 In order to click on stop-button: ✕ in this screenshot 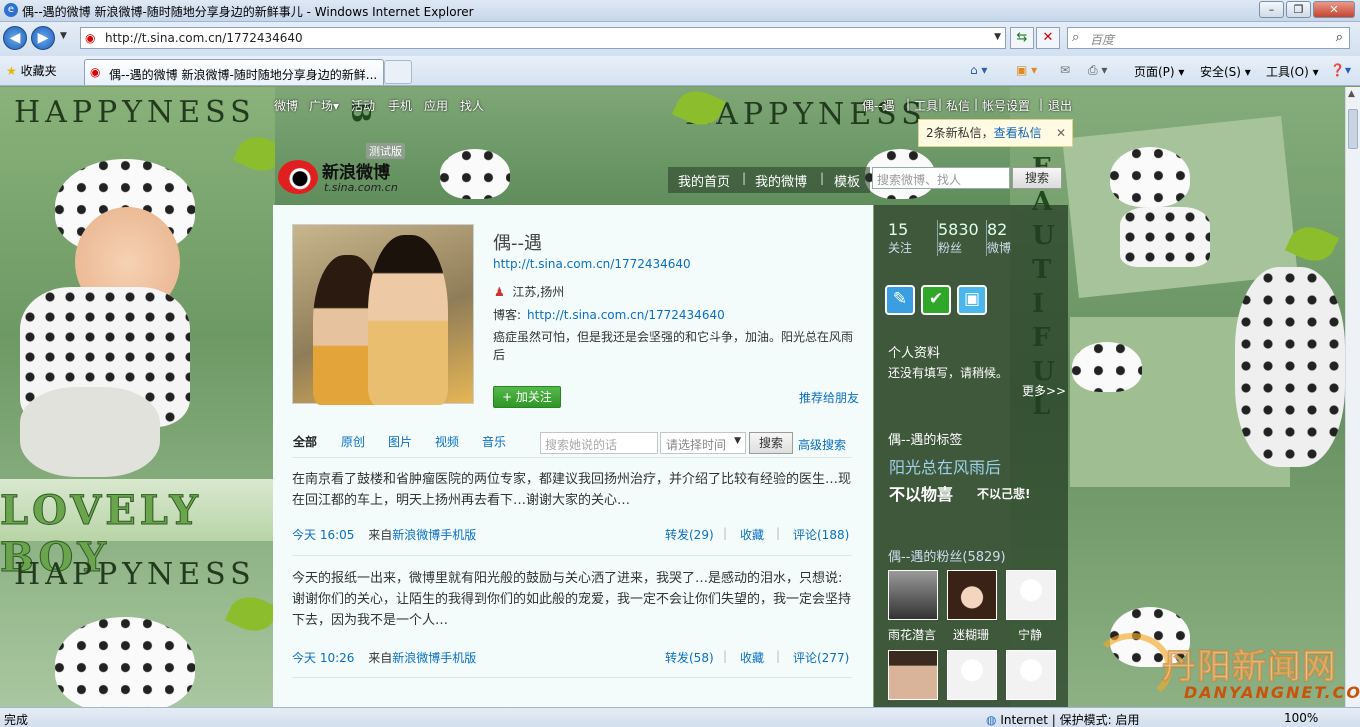, I will do `click(1048, 38)`.